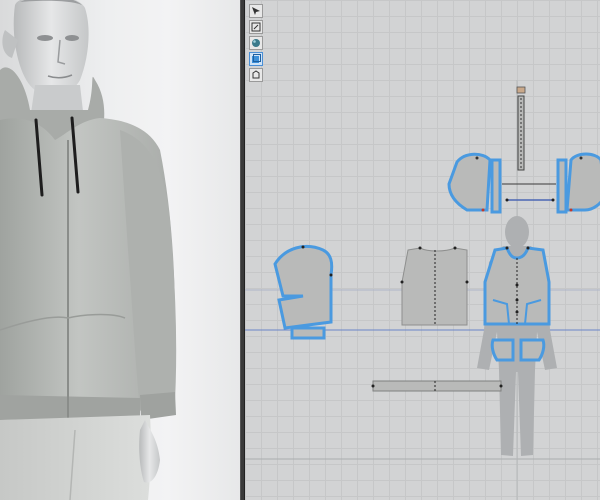 The height and width of the screenshot is (500, 600). I want to click on pattern-toolbar, so click(256, 43).